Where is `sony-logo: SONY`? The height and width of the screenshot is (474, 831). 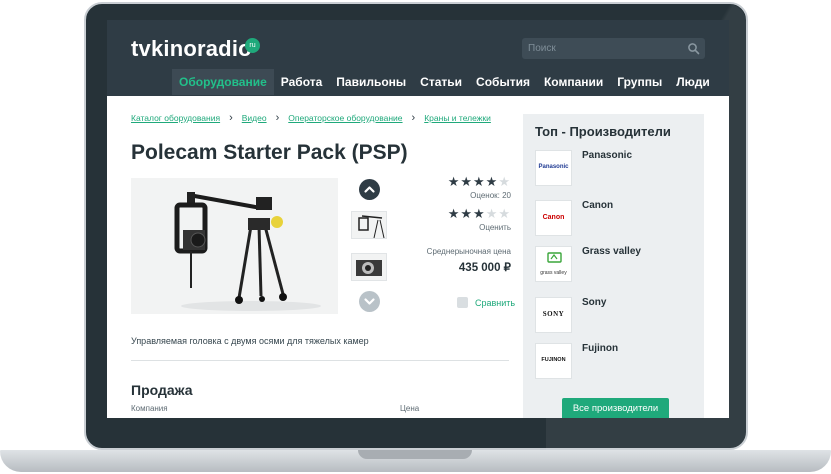 sony-logo: SONY is located at coordinates (553, 315).